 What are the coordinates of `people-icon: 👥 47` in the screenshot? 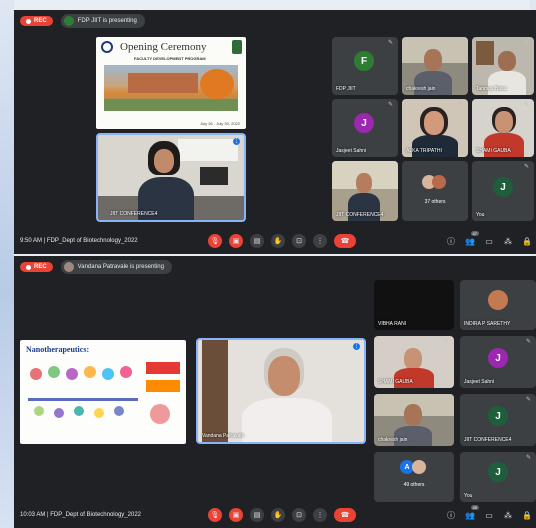 It's located at (472, 239).